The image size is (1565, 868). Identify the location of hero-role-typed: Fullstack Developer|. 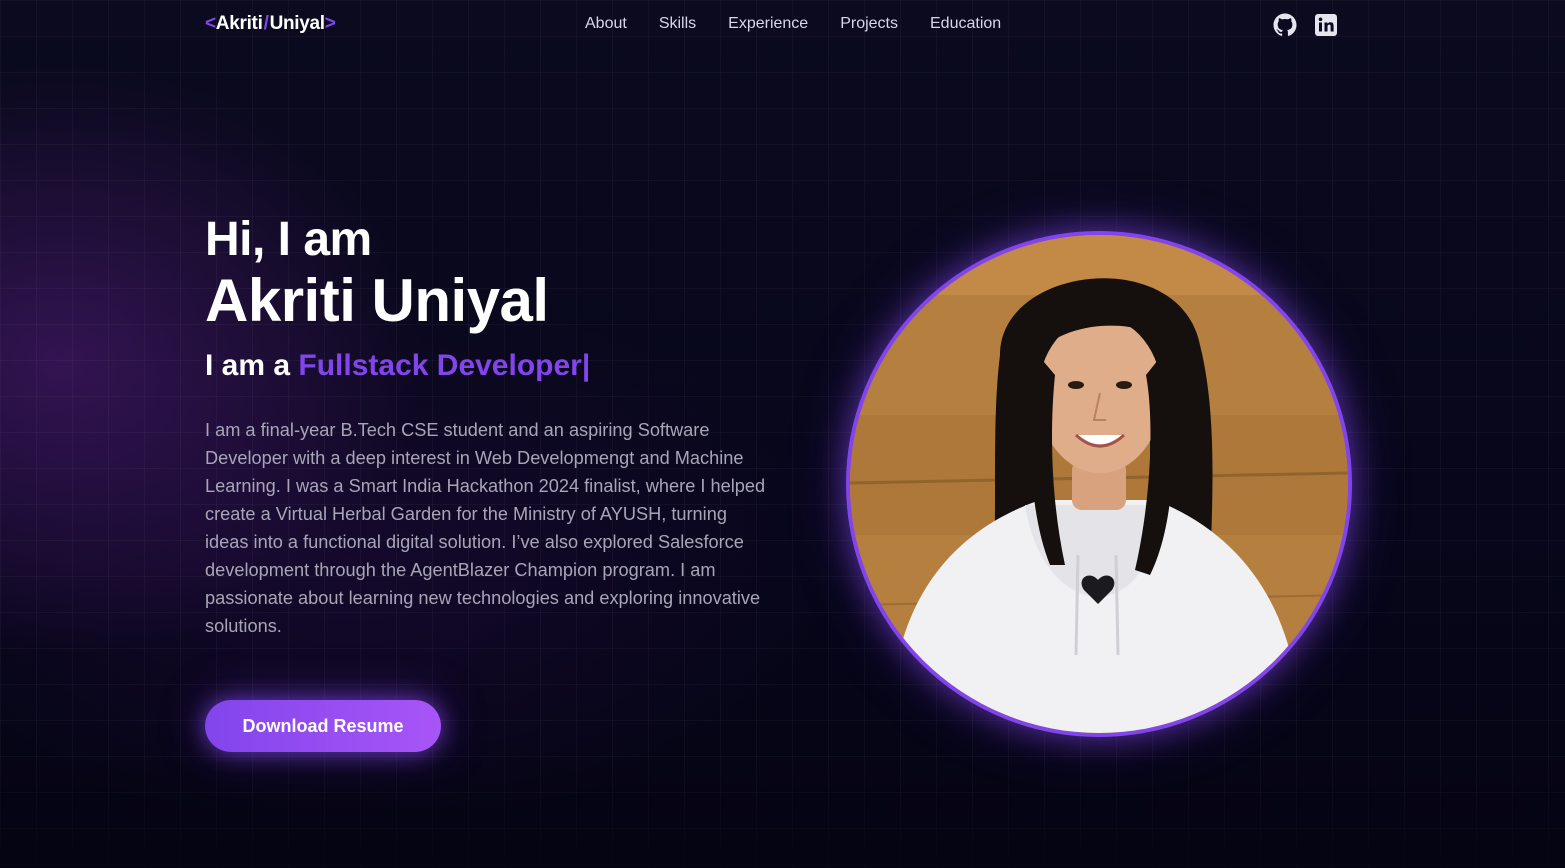
(444, 365).